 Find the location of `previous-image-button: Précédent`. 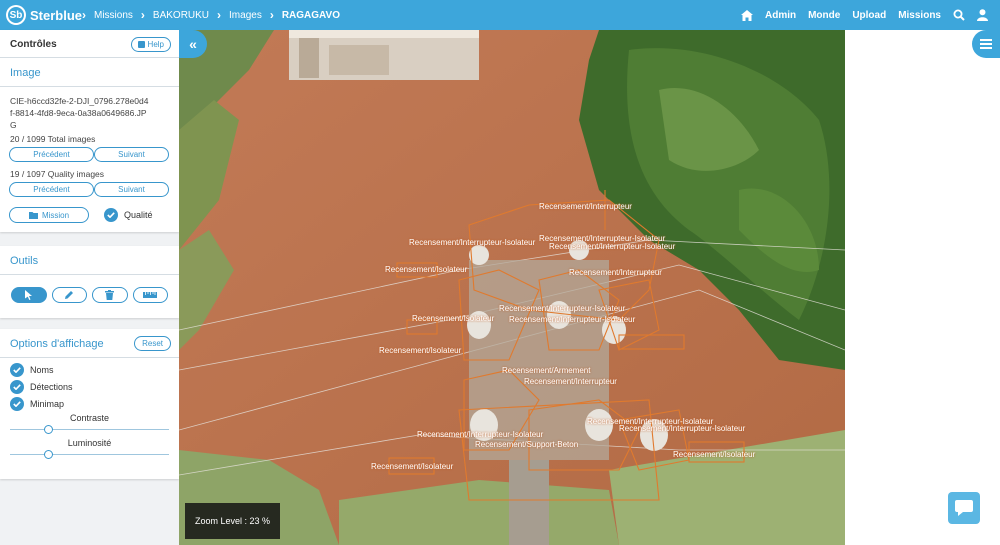

previous-image-button: Précédent is located at coordinates (51, 154).